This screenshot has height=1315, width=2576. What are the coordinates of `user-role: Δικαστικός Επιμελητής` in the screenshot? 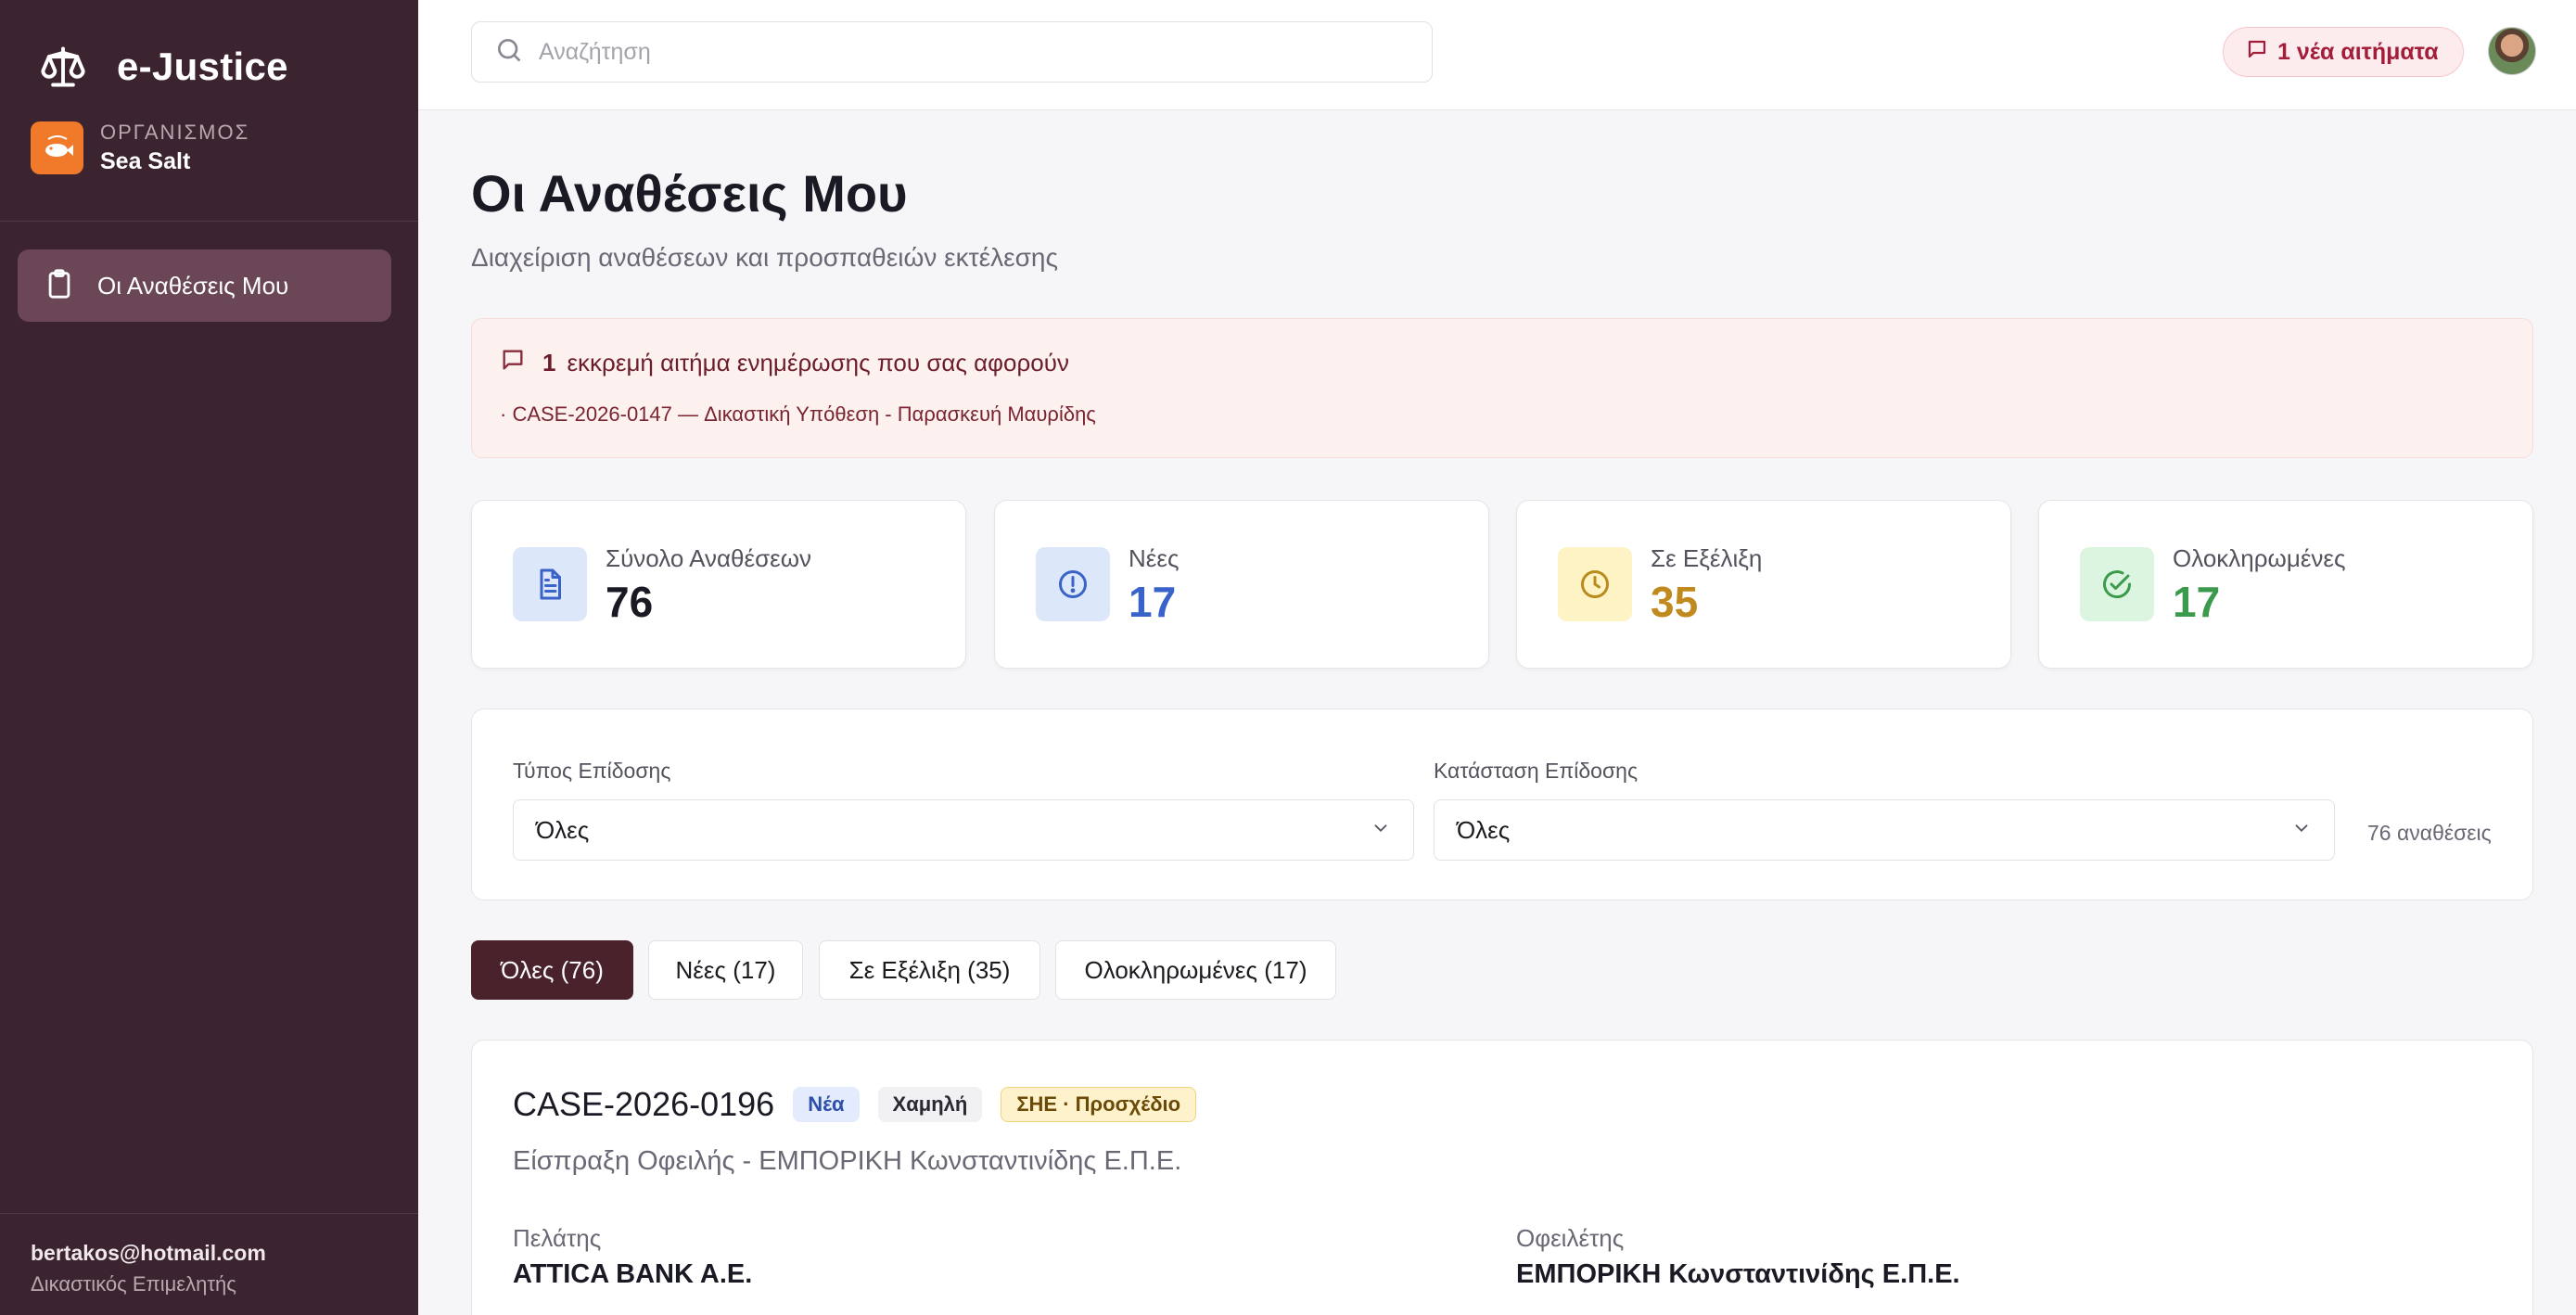 It's located at (134, 1284).